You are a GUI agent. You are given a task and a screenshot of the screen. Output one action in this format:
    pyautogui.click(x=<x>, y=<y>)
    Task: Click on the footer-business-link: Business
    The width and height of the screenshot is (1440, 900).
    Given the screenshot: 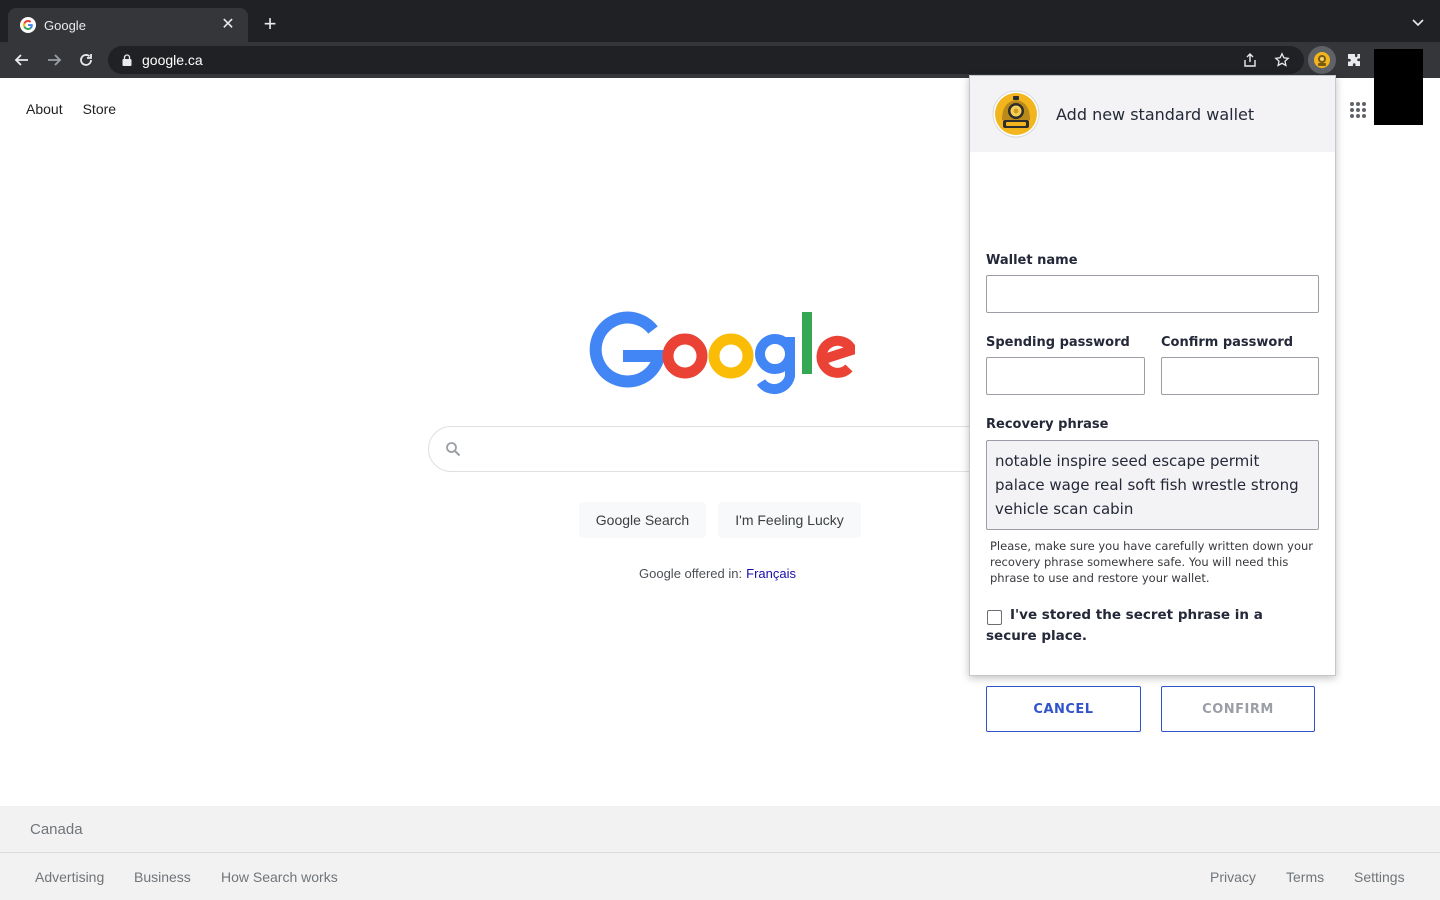 What is the action you would take?
    pyautogui.click(x=162, y=876)
    